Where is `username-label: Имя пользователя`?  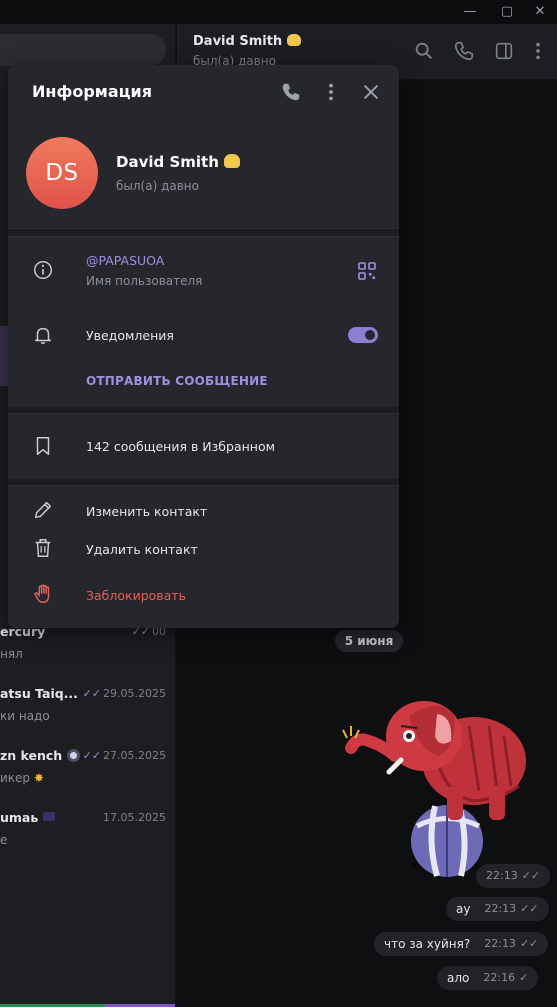 username-label: Имя пользователя is located at coordinates (144, 281).